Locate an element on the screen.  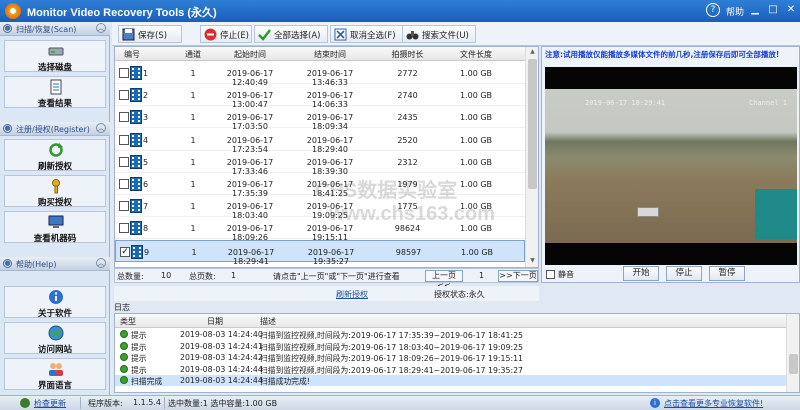
sidebar-section-scan: ● 扫描/恢复(Scan) ︿ is located at coordinates (55, 29).